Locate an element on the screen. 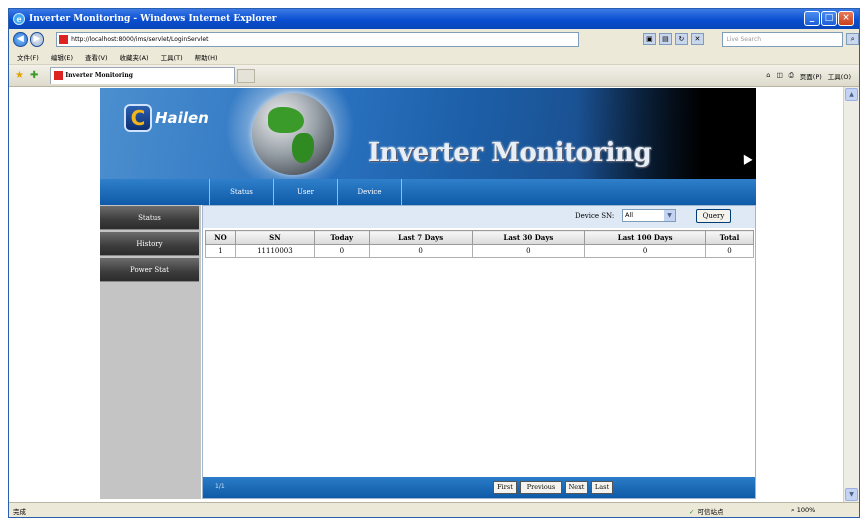  compat-icon: ▣ is located at coordinates (649, 39).